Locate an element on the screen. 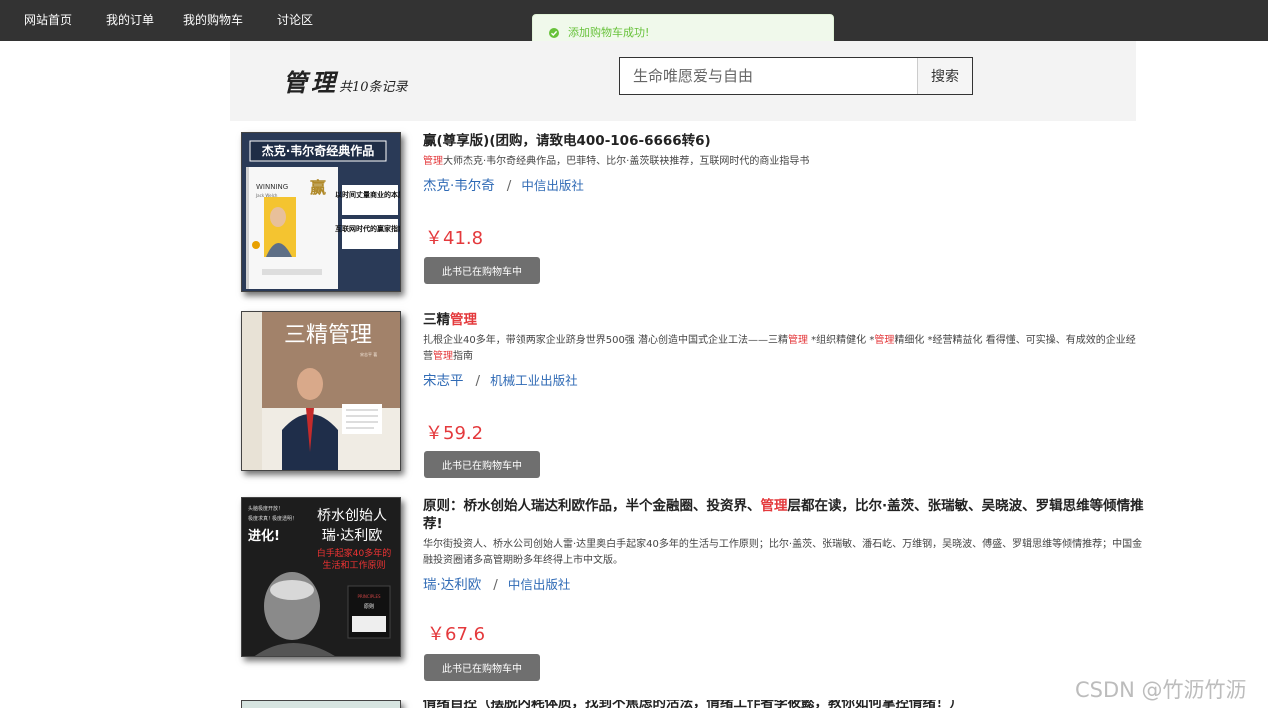  nav-orders-link: 我的订单 is located at coordinates (130, 20).